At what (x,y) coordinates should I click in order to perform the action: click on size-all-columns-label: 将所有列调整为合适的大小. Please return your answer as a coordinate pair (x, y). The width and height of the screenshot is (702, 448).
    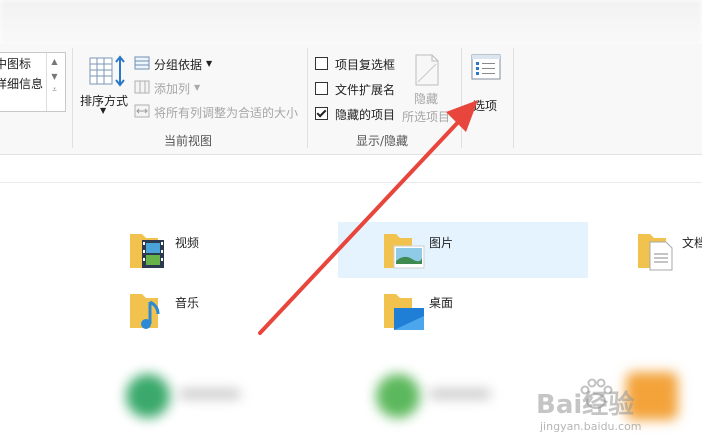
    Looking at the image, I should click on (226, 113).